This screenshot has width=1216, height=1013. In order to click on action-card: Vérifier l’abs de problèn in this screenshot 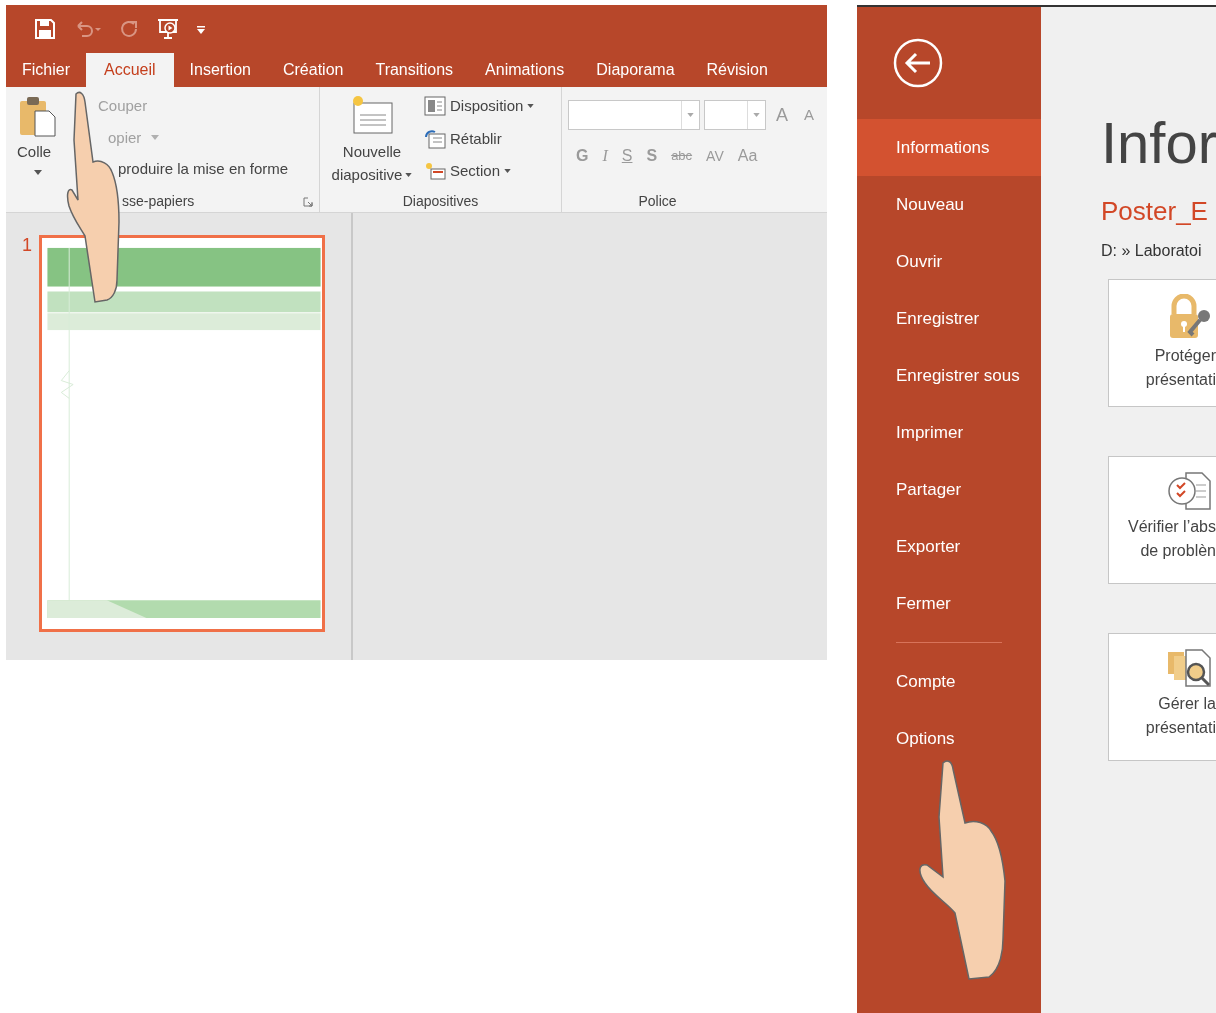, I will do `click(1162, 520)`.